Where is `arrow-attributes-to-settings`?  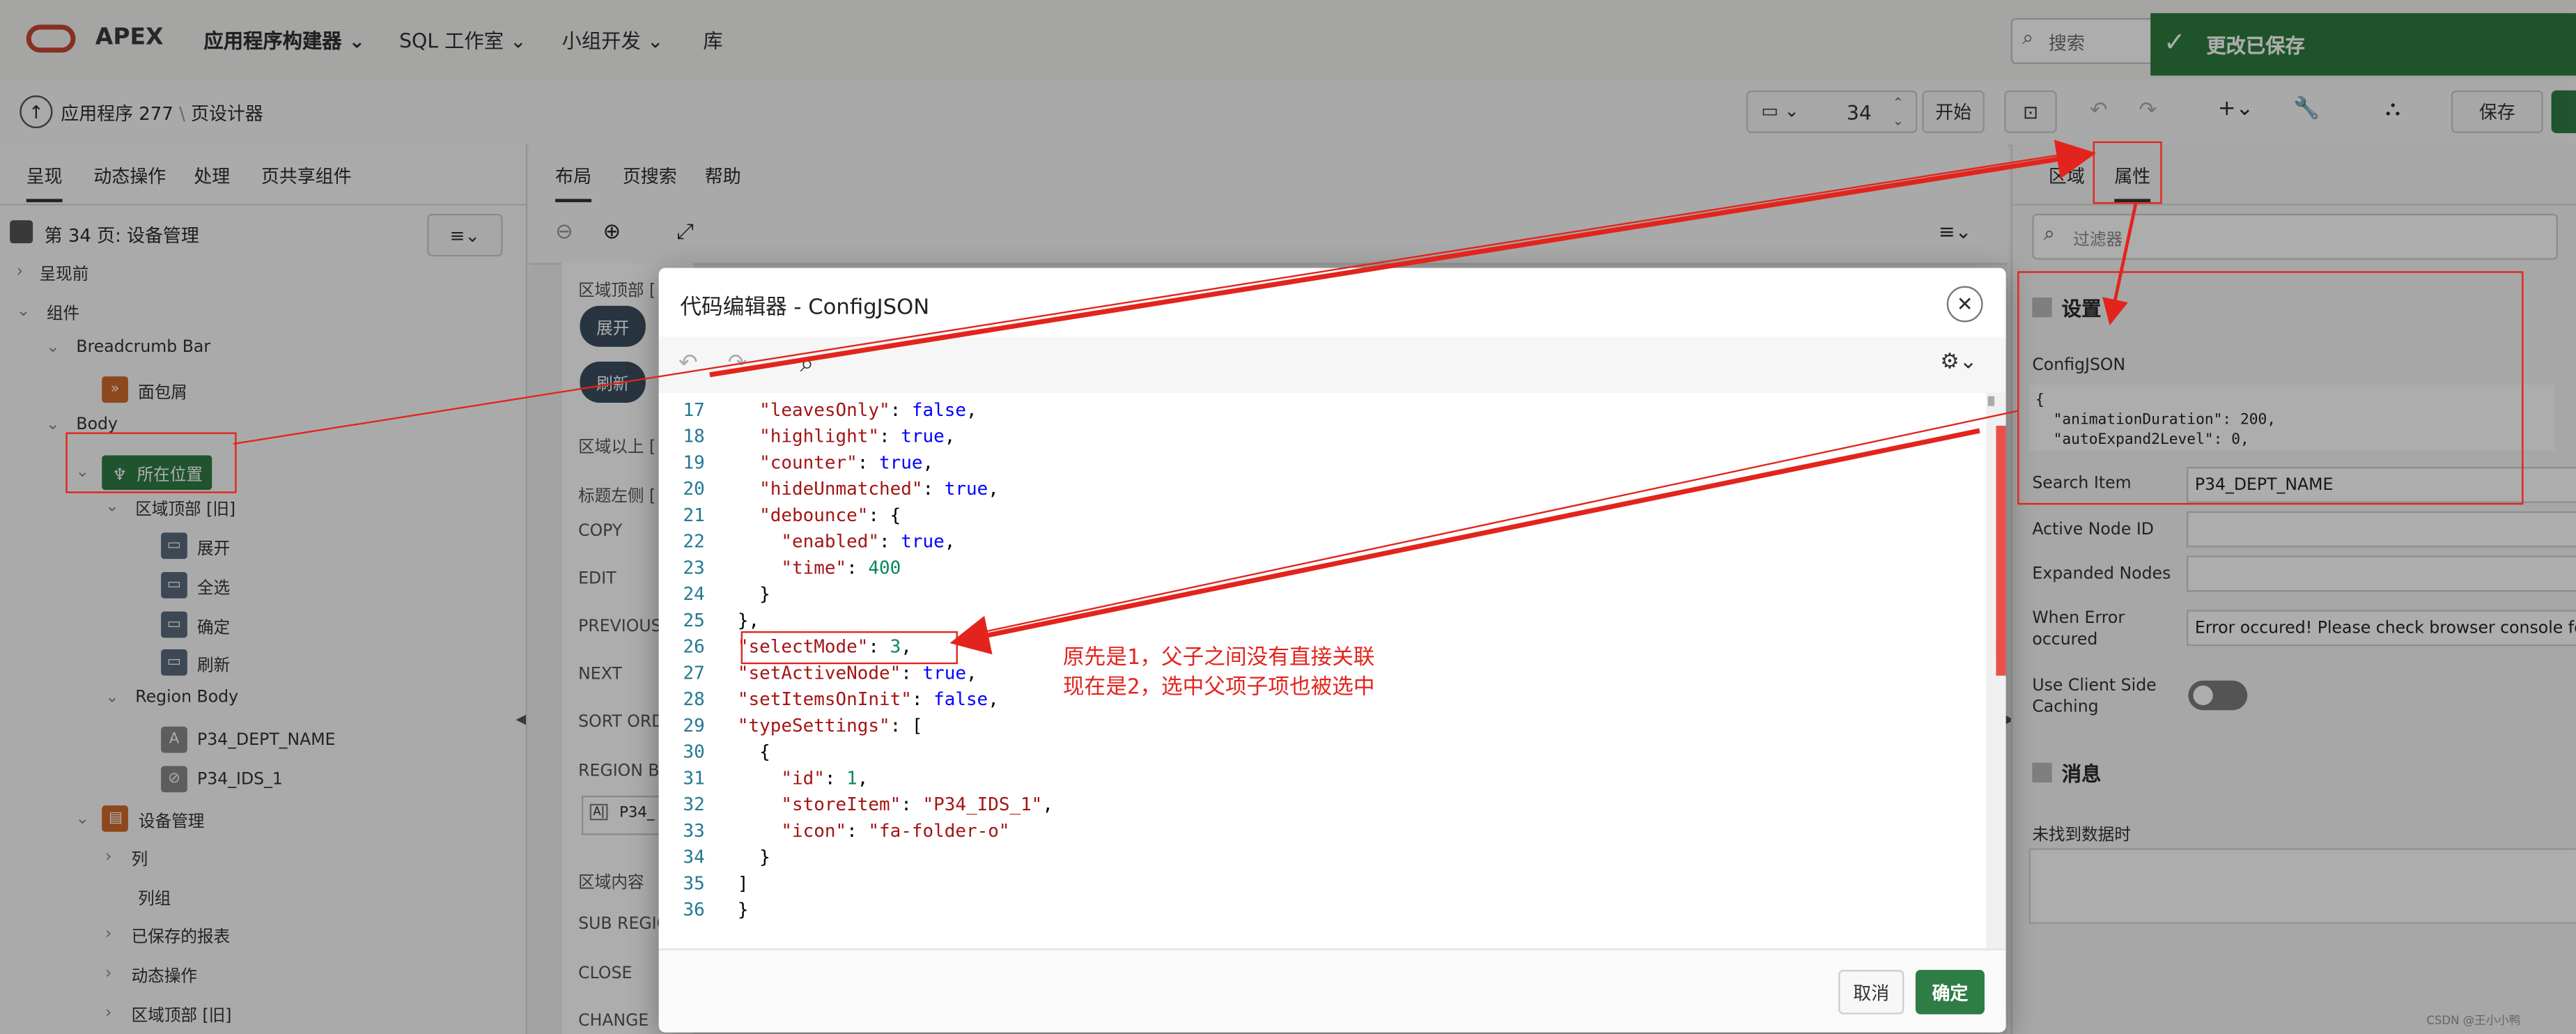 arrow-attributes-to-settings is located at coordinates (2120, 264).